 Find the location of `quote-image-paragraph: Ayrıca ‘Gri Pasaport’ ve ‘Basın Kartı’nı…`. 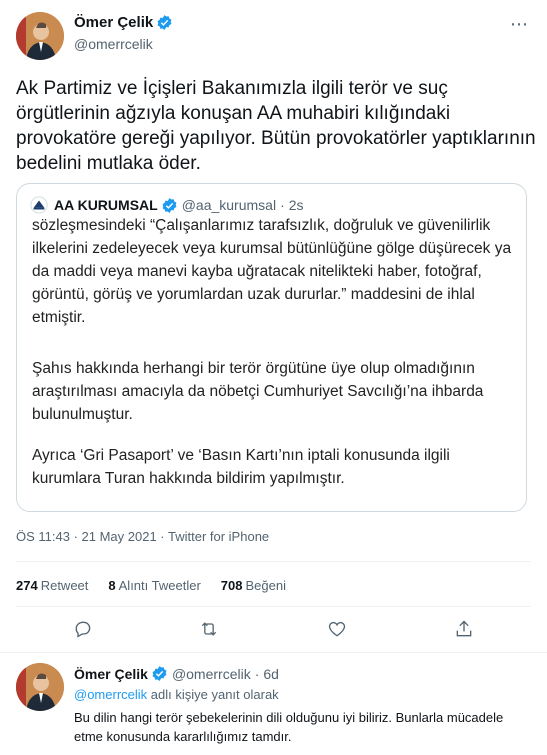

quote-image-paragraph: Ayrıca ‘Gri Pasaport’ ve ‘Basın Kartı’nı… is located at coordinates (241, 467).